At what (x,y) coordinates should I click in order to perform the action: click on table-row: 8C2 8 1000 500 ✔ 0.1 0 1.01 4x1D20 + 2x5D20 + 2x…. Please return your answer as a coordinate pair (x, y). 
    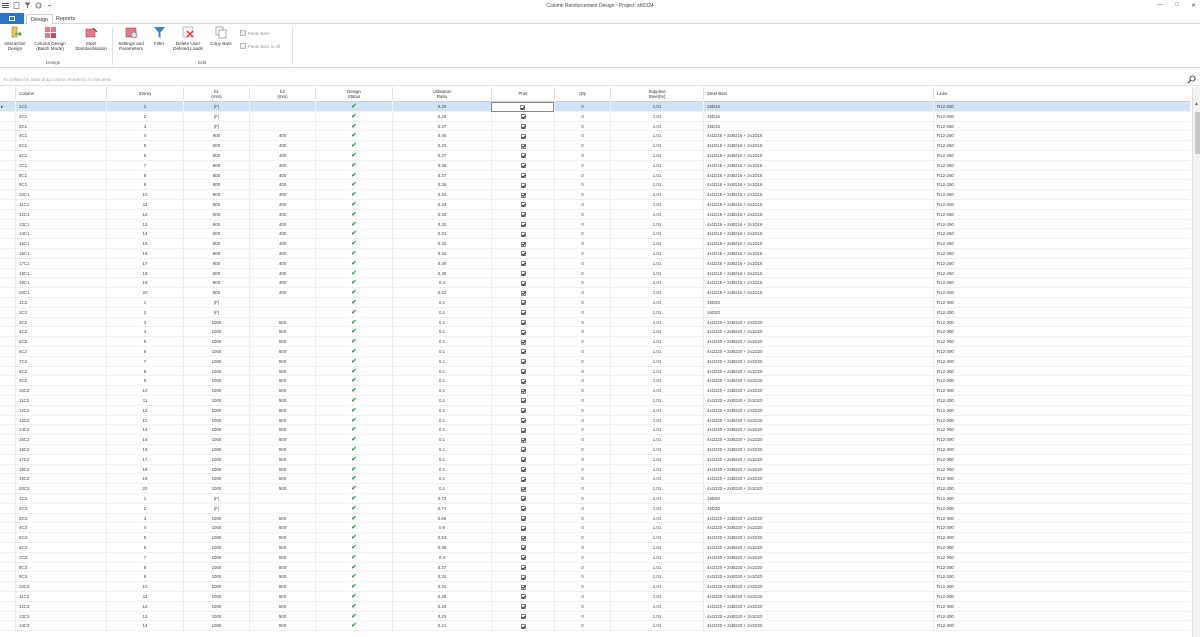
    Looking at the image, I should click on (595, 371).